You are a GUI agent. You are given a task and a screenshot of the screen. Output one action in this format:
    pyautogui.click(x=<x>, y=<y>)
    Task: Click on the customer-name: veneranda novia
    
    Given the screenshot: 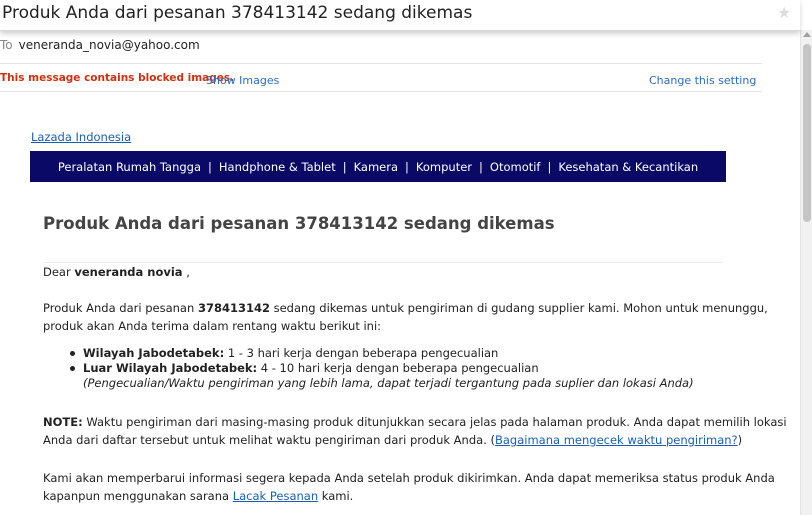 What is the action you would take?
    pyautogui.click(x=128, y=272)
    